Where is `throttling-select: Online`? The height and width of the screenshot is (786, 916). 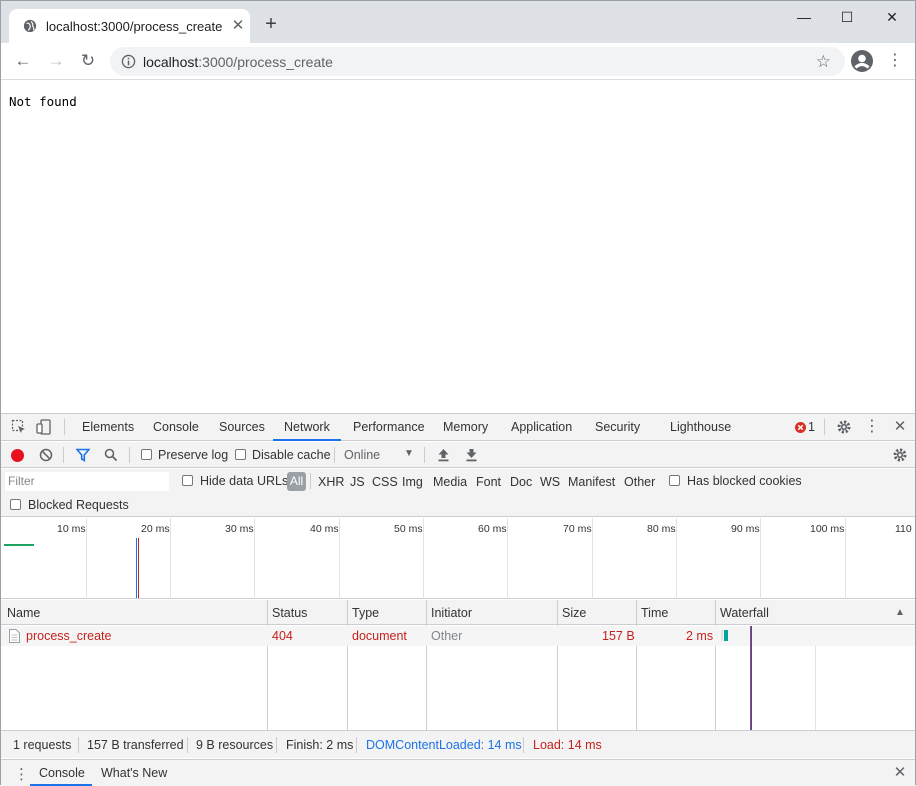 throttling-select: Online is located at coordinates (362, 455).